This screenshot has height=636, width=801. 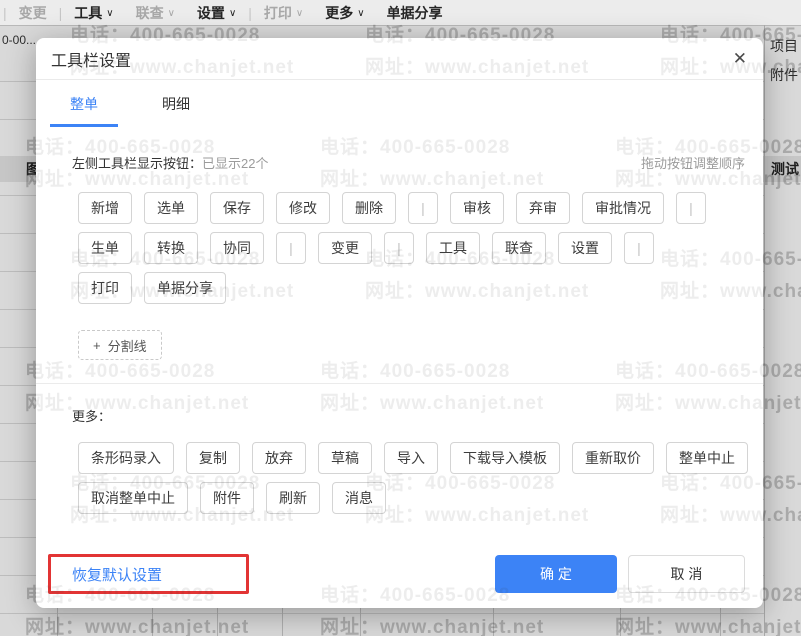 I want to click on button-row: 条形码录入 复制 放弃 草稿 导入 下载导入模板 重新取价 整单中止, so click(x=413, y=458).